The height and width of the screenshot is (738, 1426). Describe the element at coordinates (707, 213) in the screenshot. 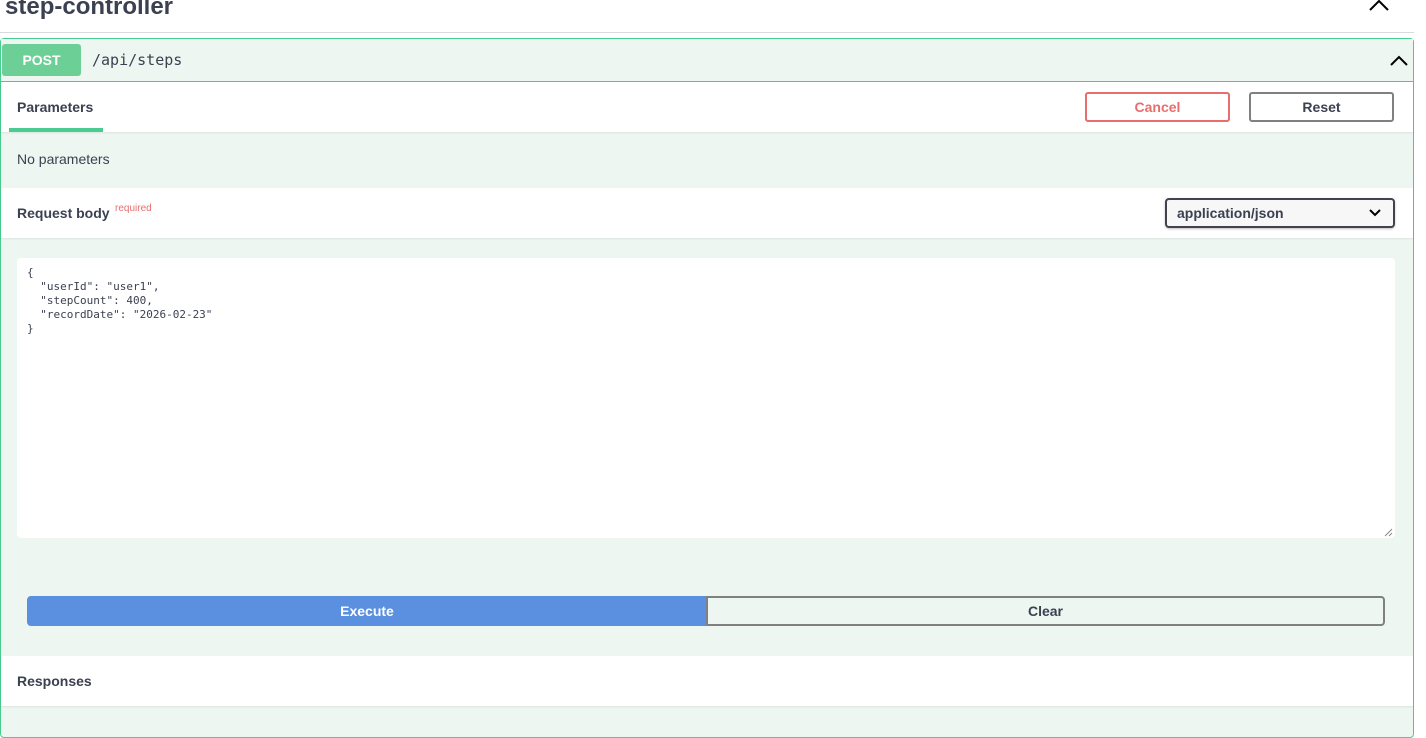

I see `request-body-header: Request body required application/json` at that location.